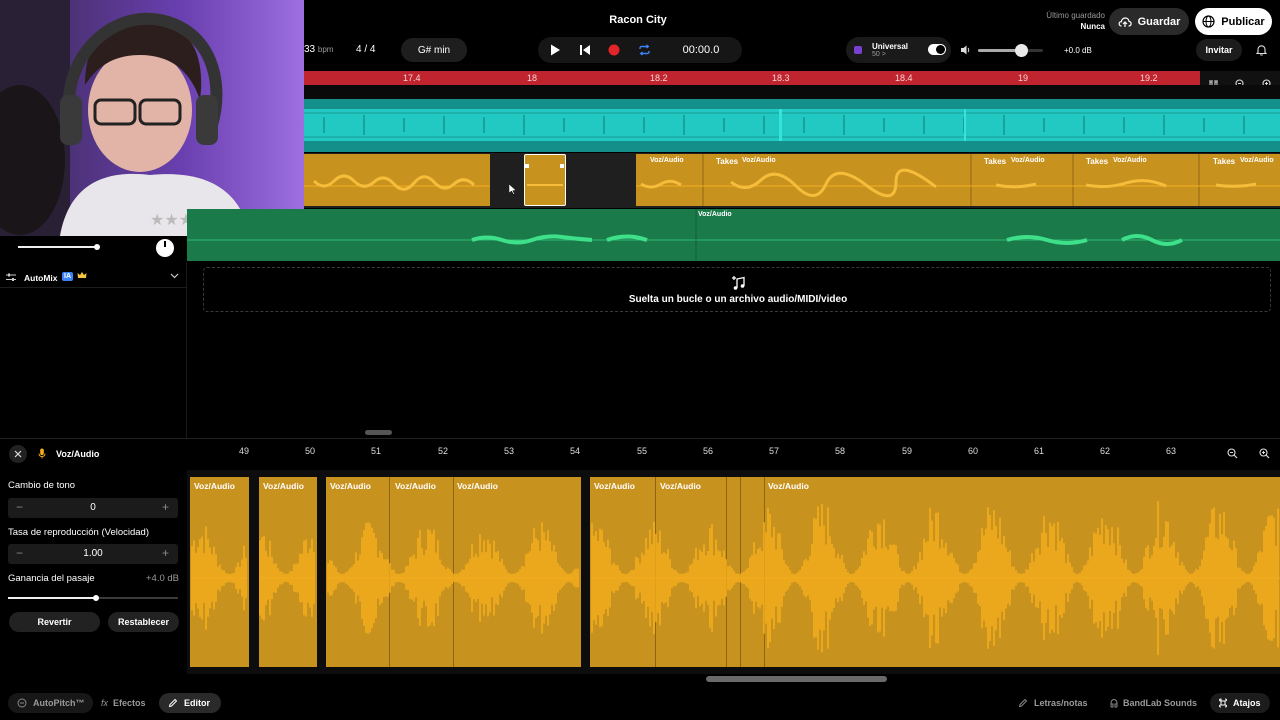 This screenshot has width=1280, height=720. I want to click on track-volume-slider, so click(59, 247).